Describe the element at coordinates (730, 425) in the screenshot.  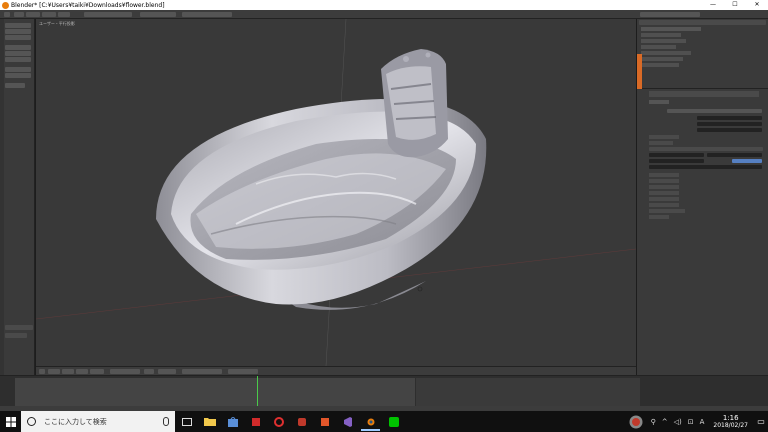
I see `clock-date: 2018/02/27` at that location.